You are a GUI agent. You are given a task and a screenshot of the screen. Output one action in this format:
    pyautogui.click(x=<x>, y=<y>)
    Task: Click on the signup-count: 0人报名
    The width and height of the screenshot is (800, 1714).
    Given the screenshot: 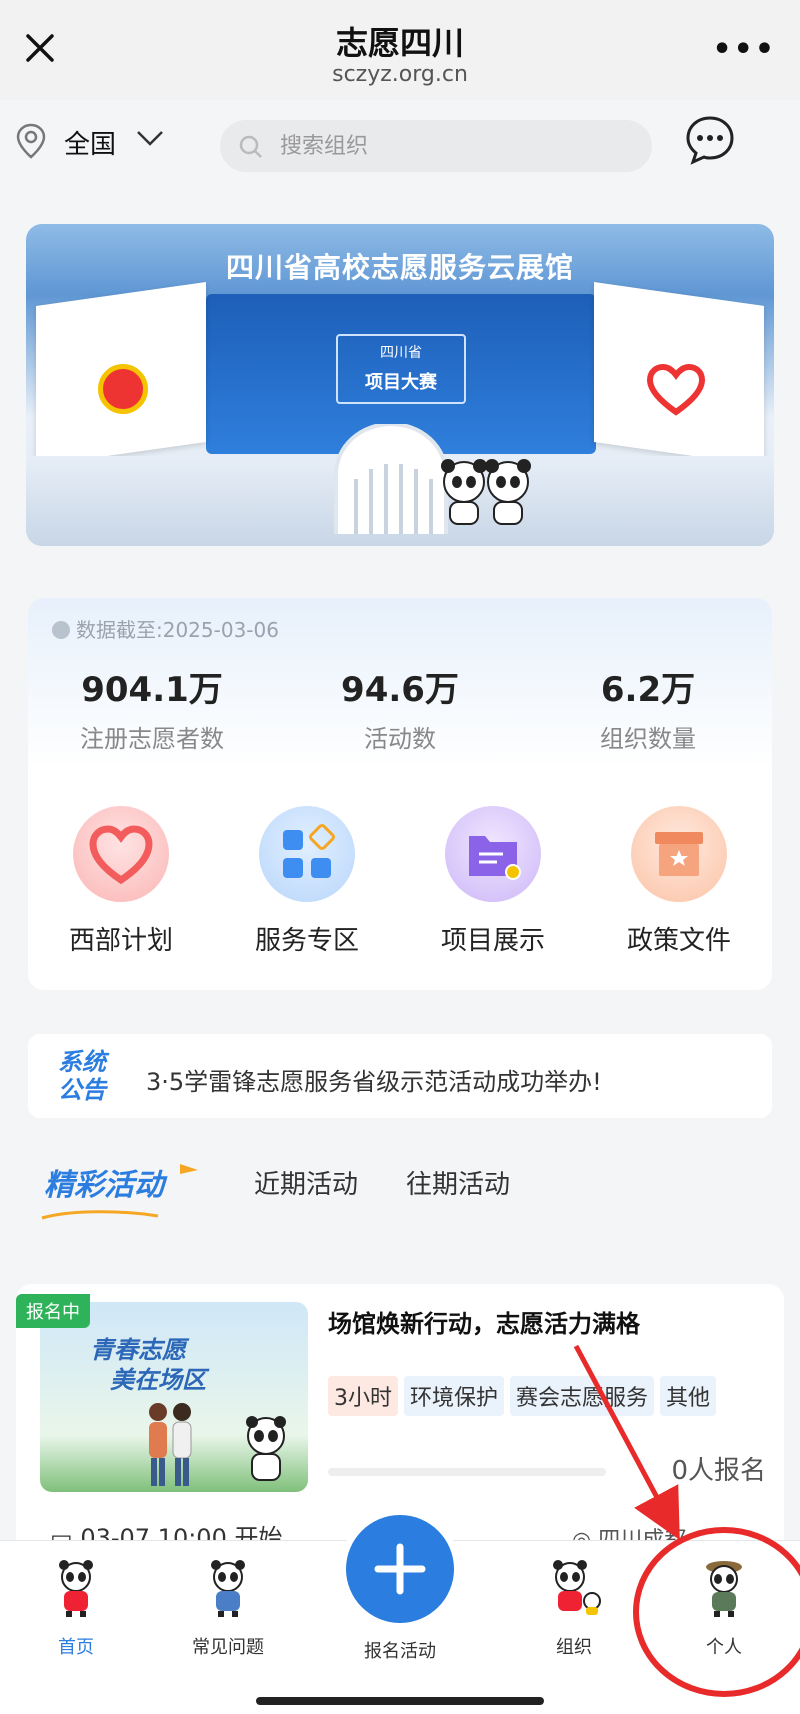 What is the action you would take?
    pyautogui.click(x=718, y=1471)
    